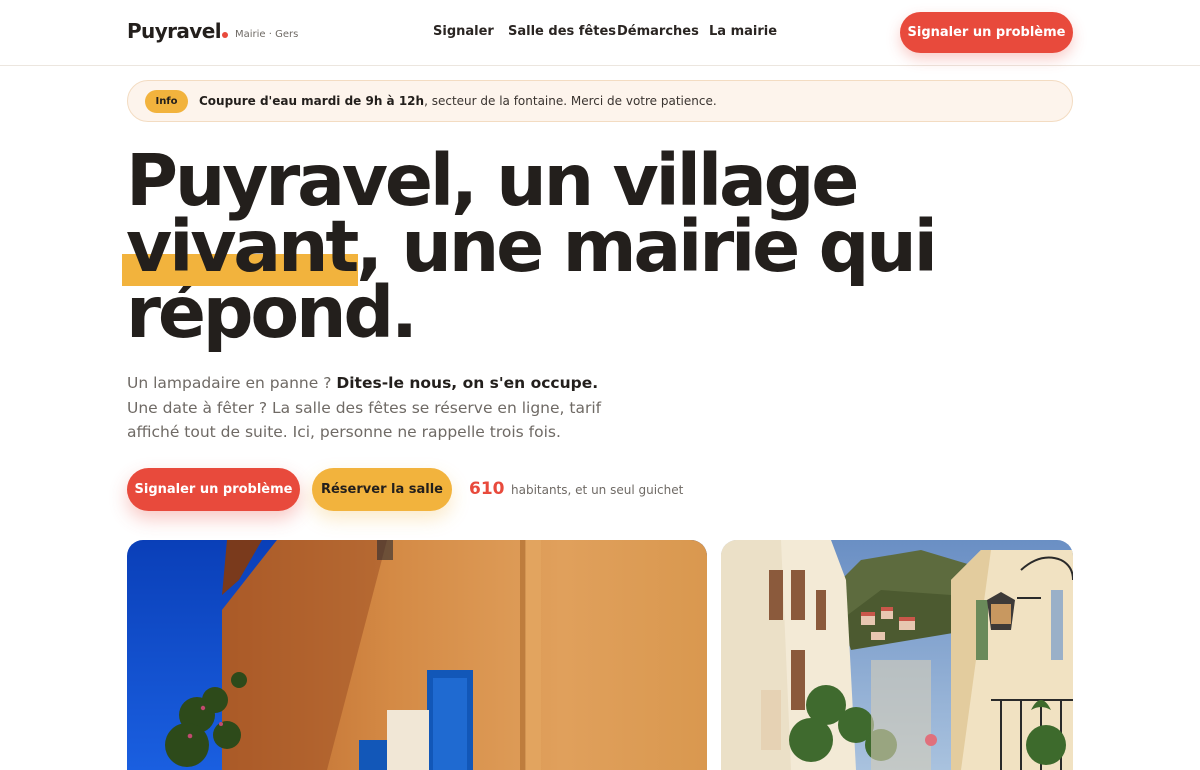 Image resolution: width=1200 pixels, height=770 pixels. I want to click on hero-lead-bold: Dites-le nous, on s'en occupe., so click(467, 383).